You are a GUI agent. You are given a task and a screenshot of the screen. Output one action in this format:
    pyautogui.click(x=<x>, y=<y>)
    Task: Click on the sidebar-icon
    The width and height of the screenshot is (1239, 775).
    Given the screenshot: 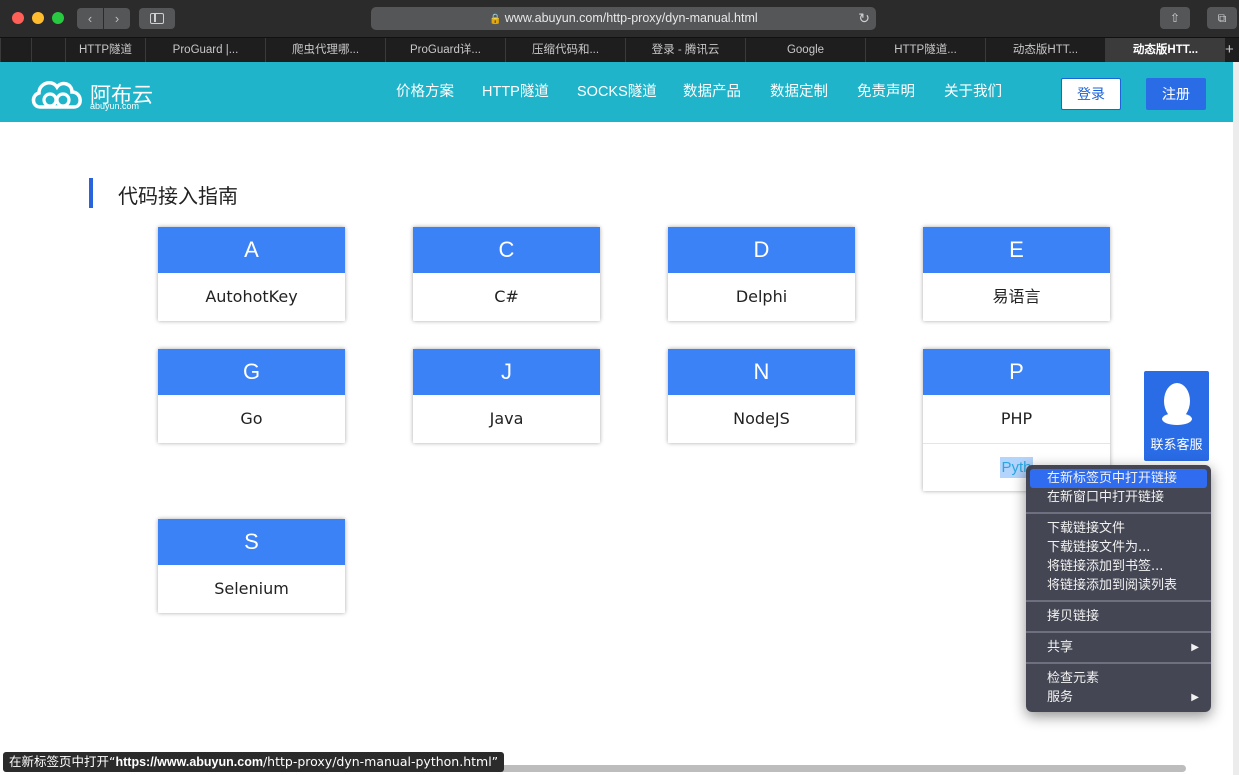 What is the action you would take?
    pyautogui.click(x=157, y=18)
    